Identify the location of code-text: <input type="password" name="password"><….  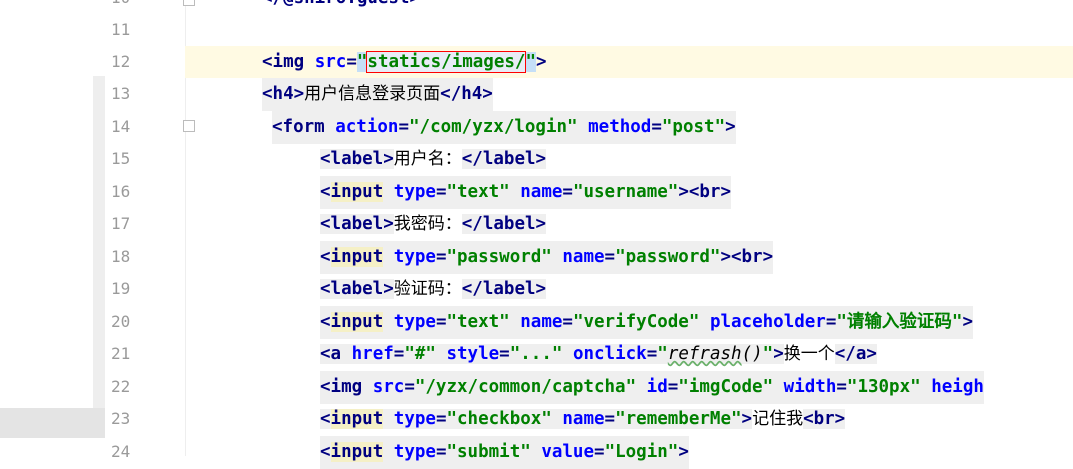
(547, 257).